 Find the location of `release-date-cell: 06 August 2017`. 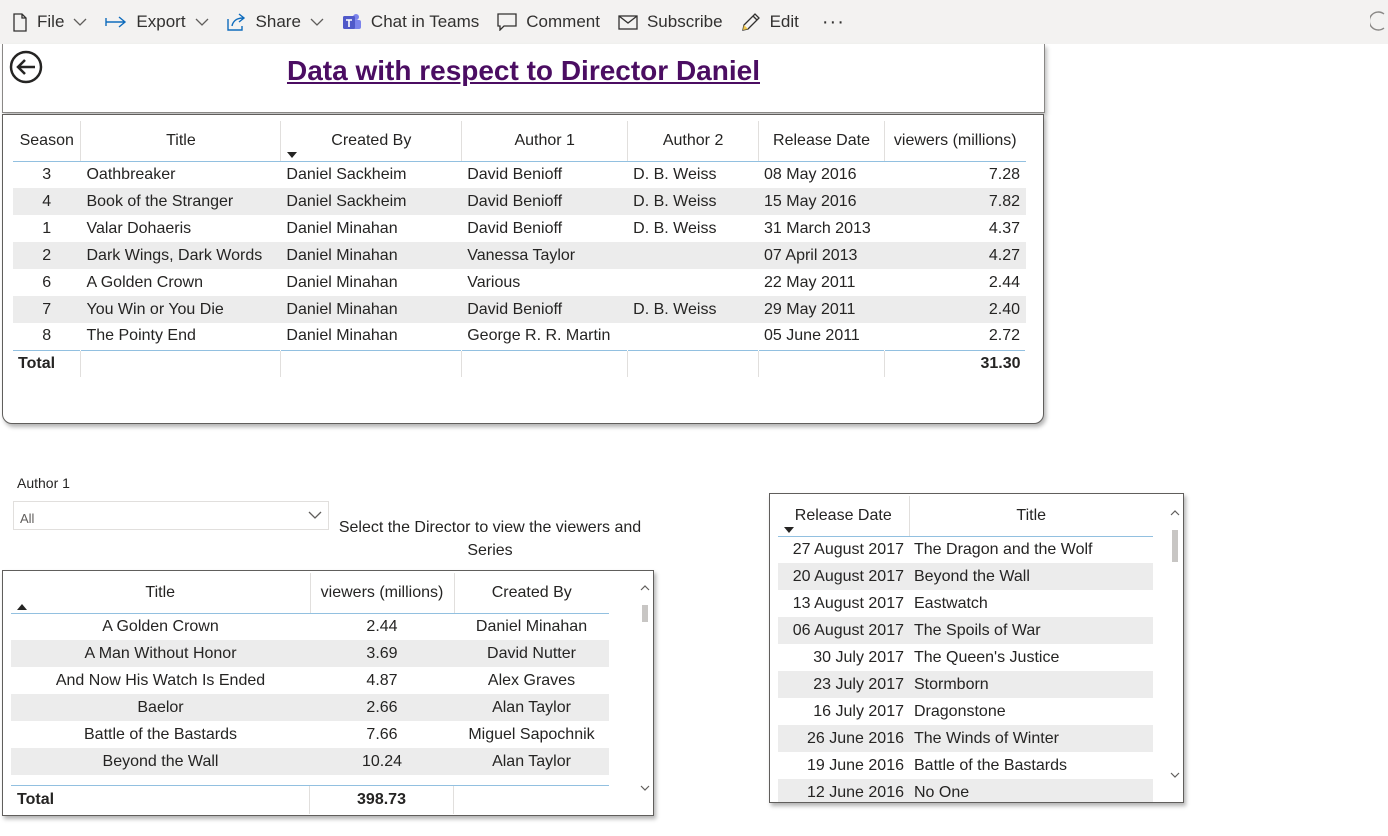

release-date-cell: 06 August 2017 is located at coordinates (843, 630).